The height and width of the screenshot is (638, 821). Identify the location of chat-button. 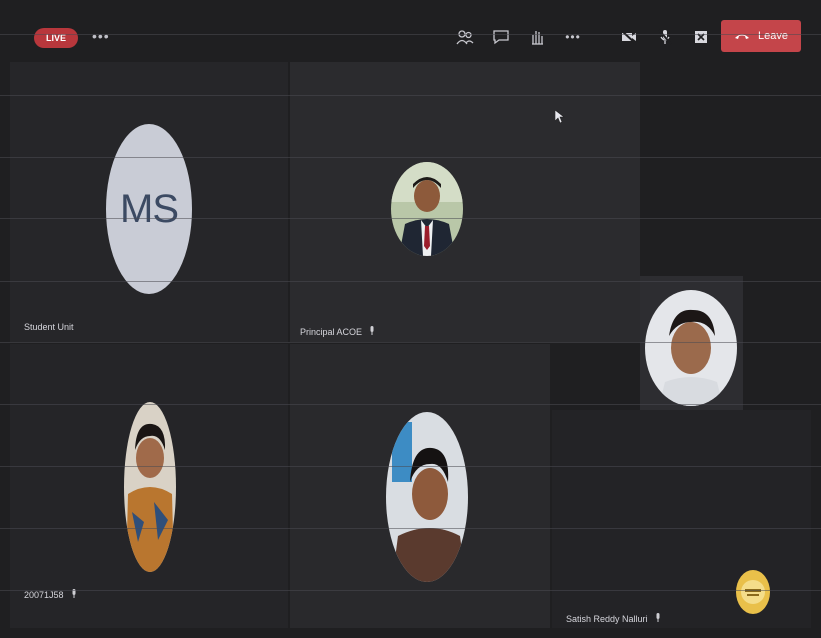
(501, 37).